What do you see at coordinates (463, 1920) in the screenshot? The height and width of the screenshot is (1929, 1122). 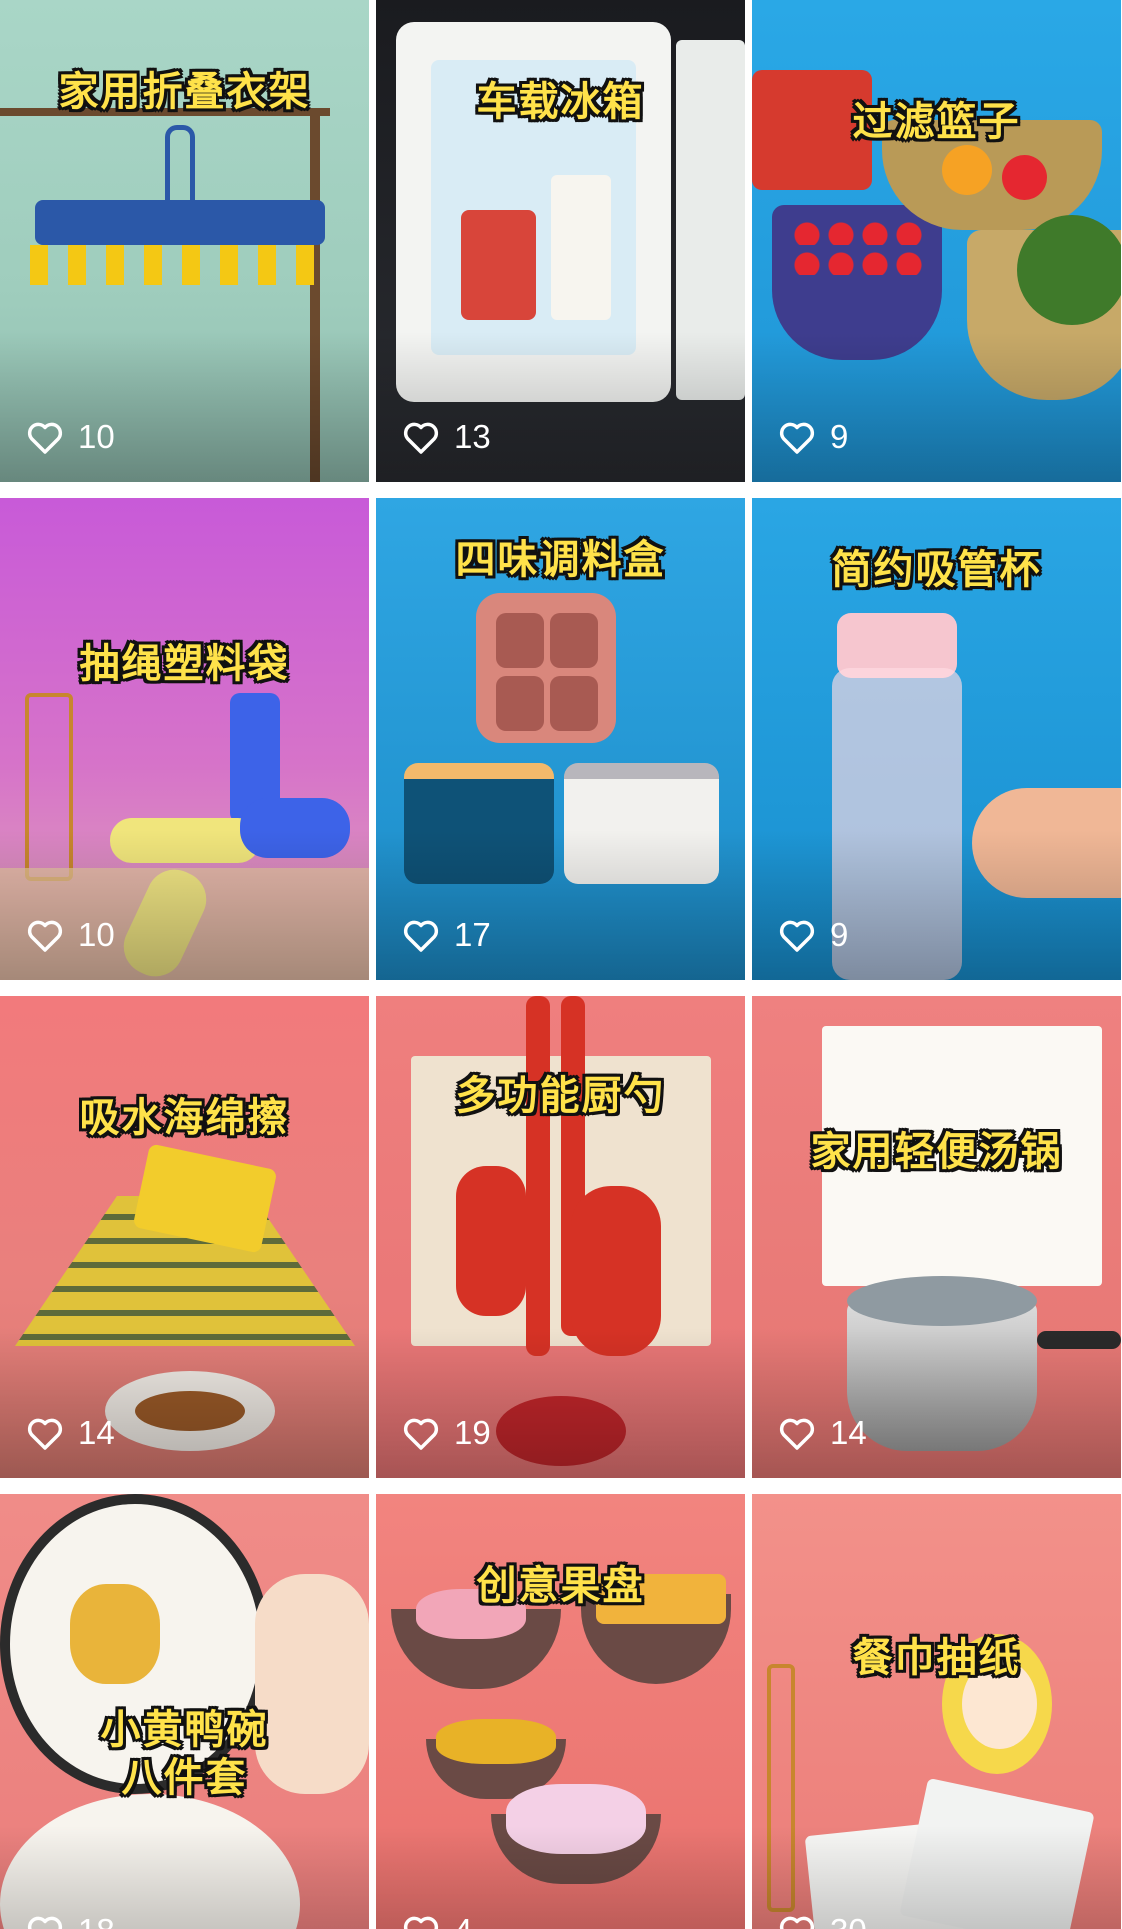 I see `like-count-value: 4` at bounding box center [463, 1920].